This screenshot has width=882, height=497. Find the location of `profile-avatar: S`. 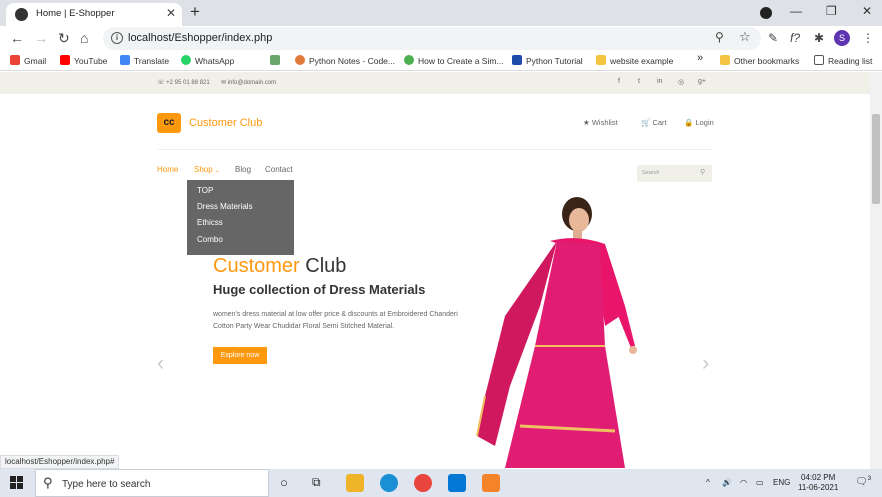

profile-avatar: S is located at coordinates (842, 38).